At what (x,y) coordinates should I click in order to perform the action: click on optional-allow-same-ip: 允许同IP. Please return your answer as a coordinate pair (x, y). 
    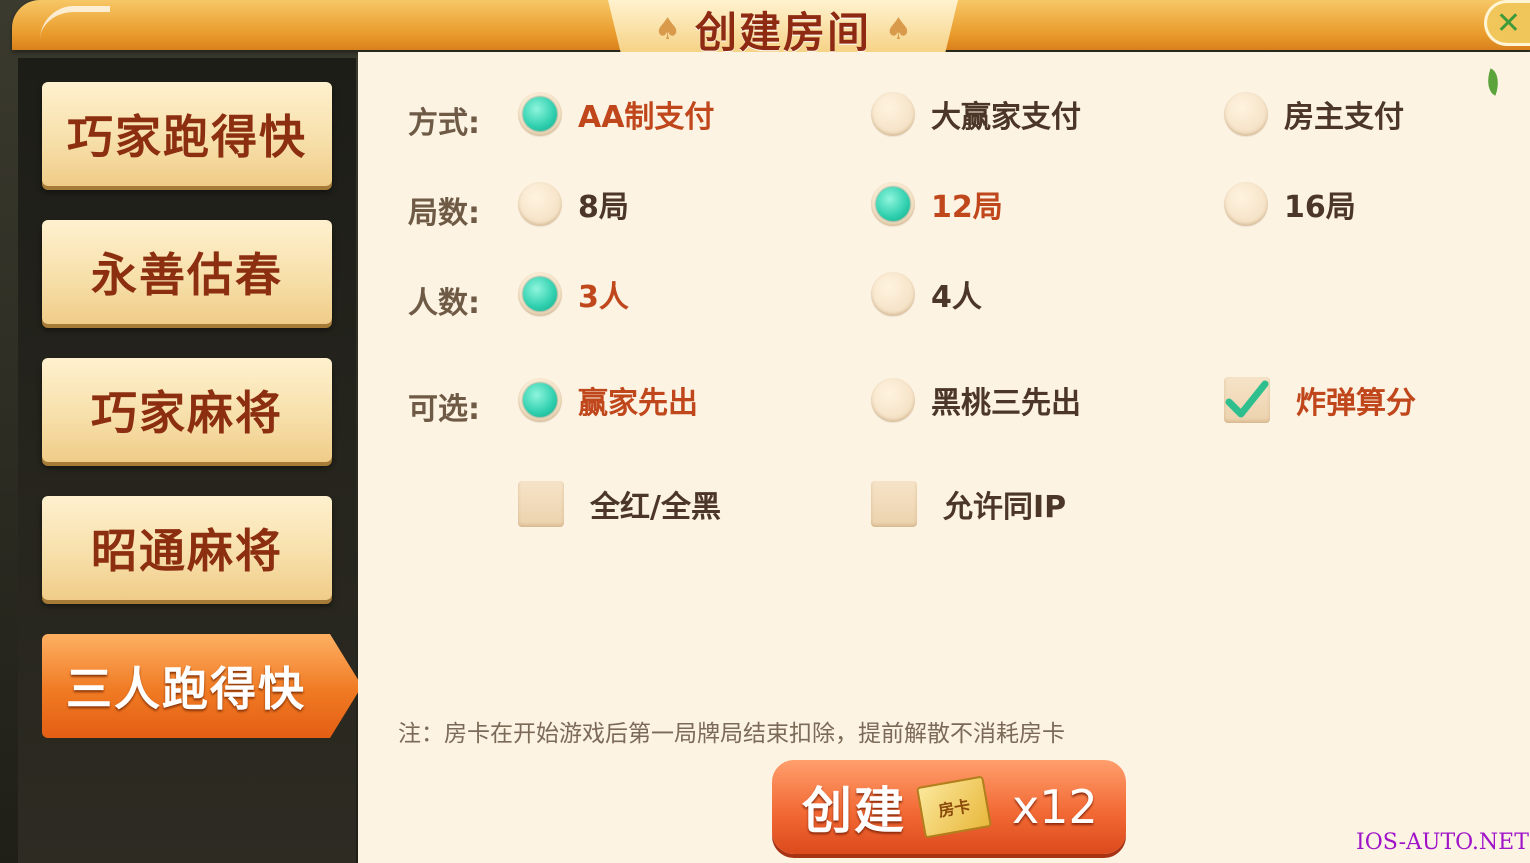
    Looking at the image, I should click on (968, 504).